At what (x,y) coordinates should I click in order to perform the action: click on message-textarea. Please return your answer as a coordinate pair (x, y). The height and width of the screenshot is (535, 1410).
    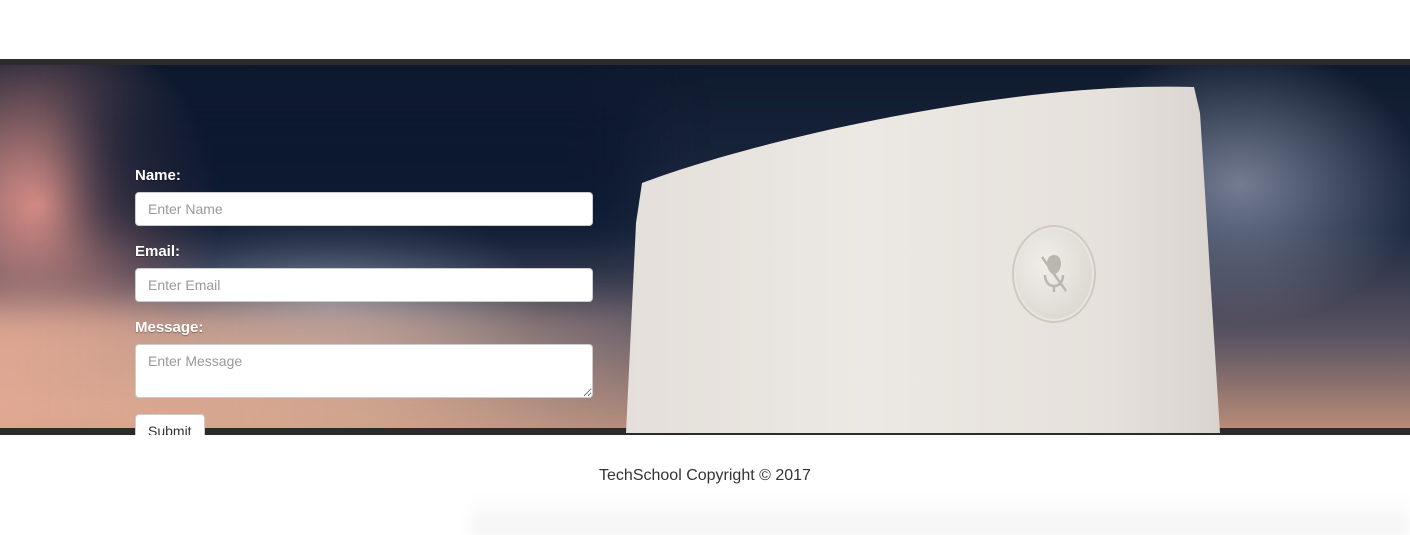
    Looking at the image, I should click on (364, 371).